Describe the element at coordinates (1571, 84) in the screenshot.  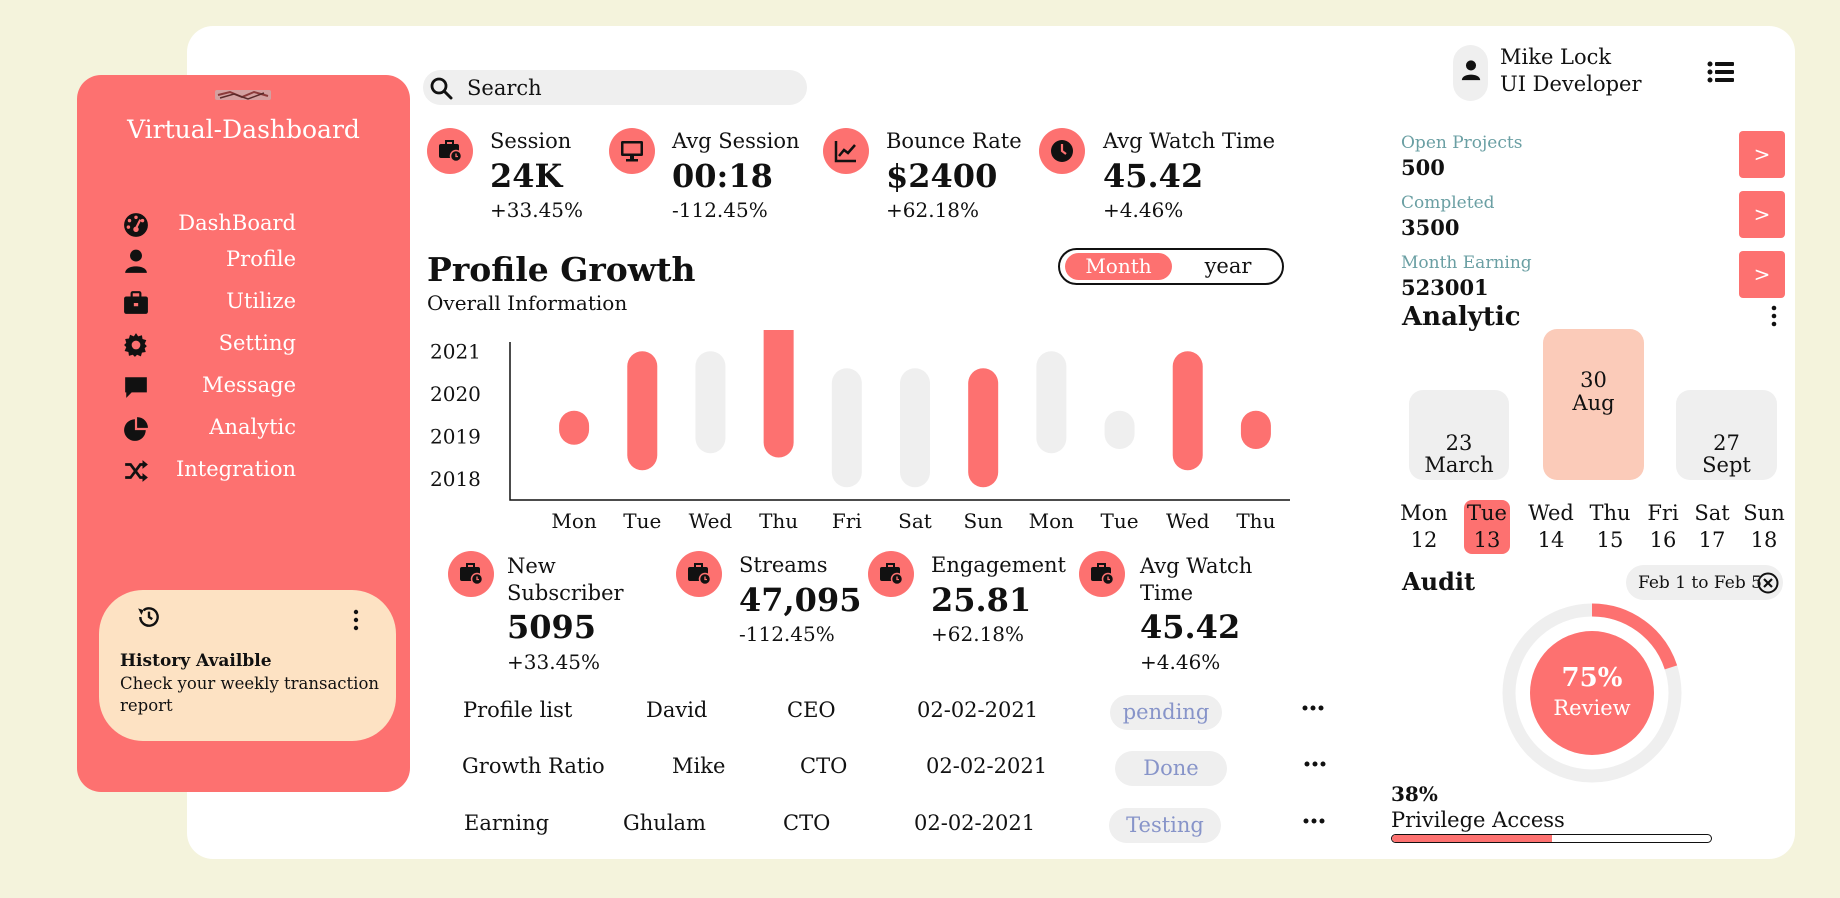
I see `user-role: UI Developer` at that location.